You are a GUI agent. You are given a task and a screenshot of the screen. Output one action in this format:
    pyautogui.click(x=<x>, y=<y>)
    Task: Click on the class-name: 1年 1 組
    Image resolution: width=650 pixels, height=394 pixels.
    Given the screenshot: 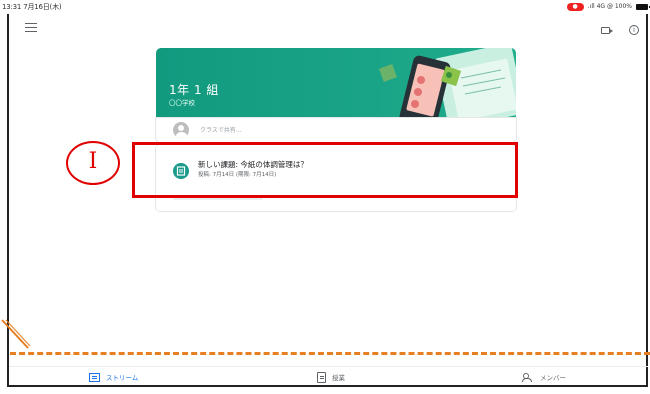 What is the action you would take?
    pyautogui.click(x=194, y=90)
    